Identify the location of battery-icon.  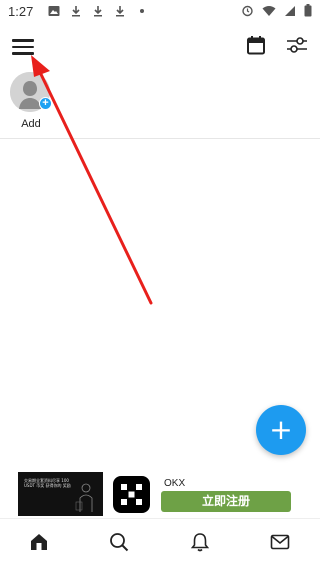
(308, 12).